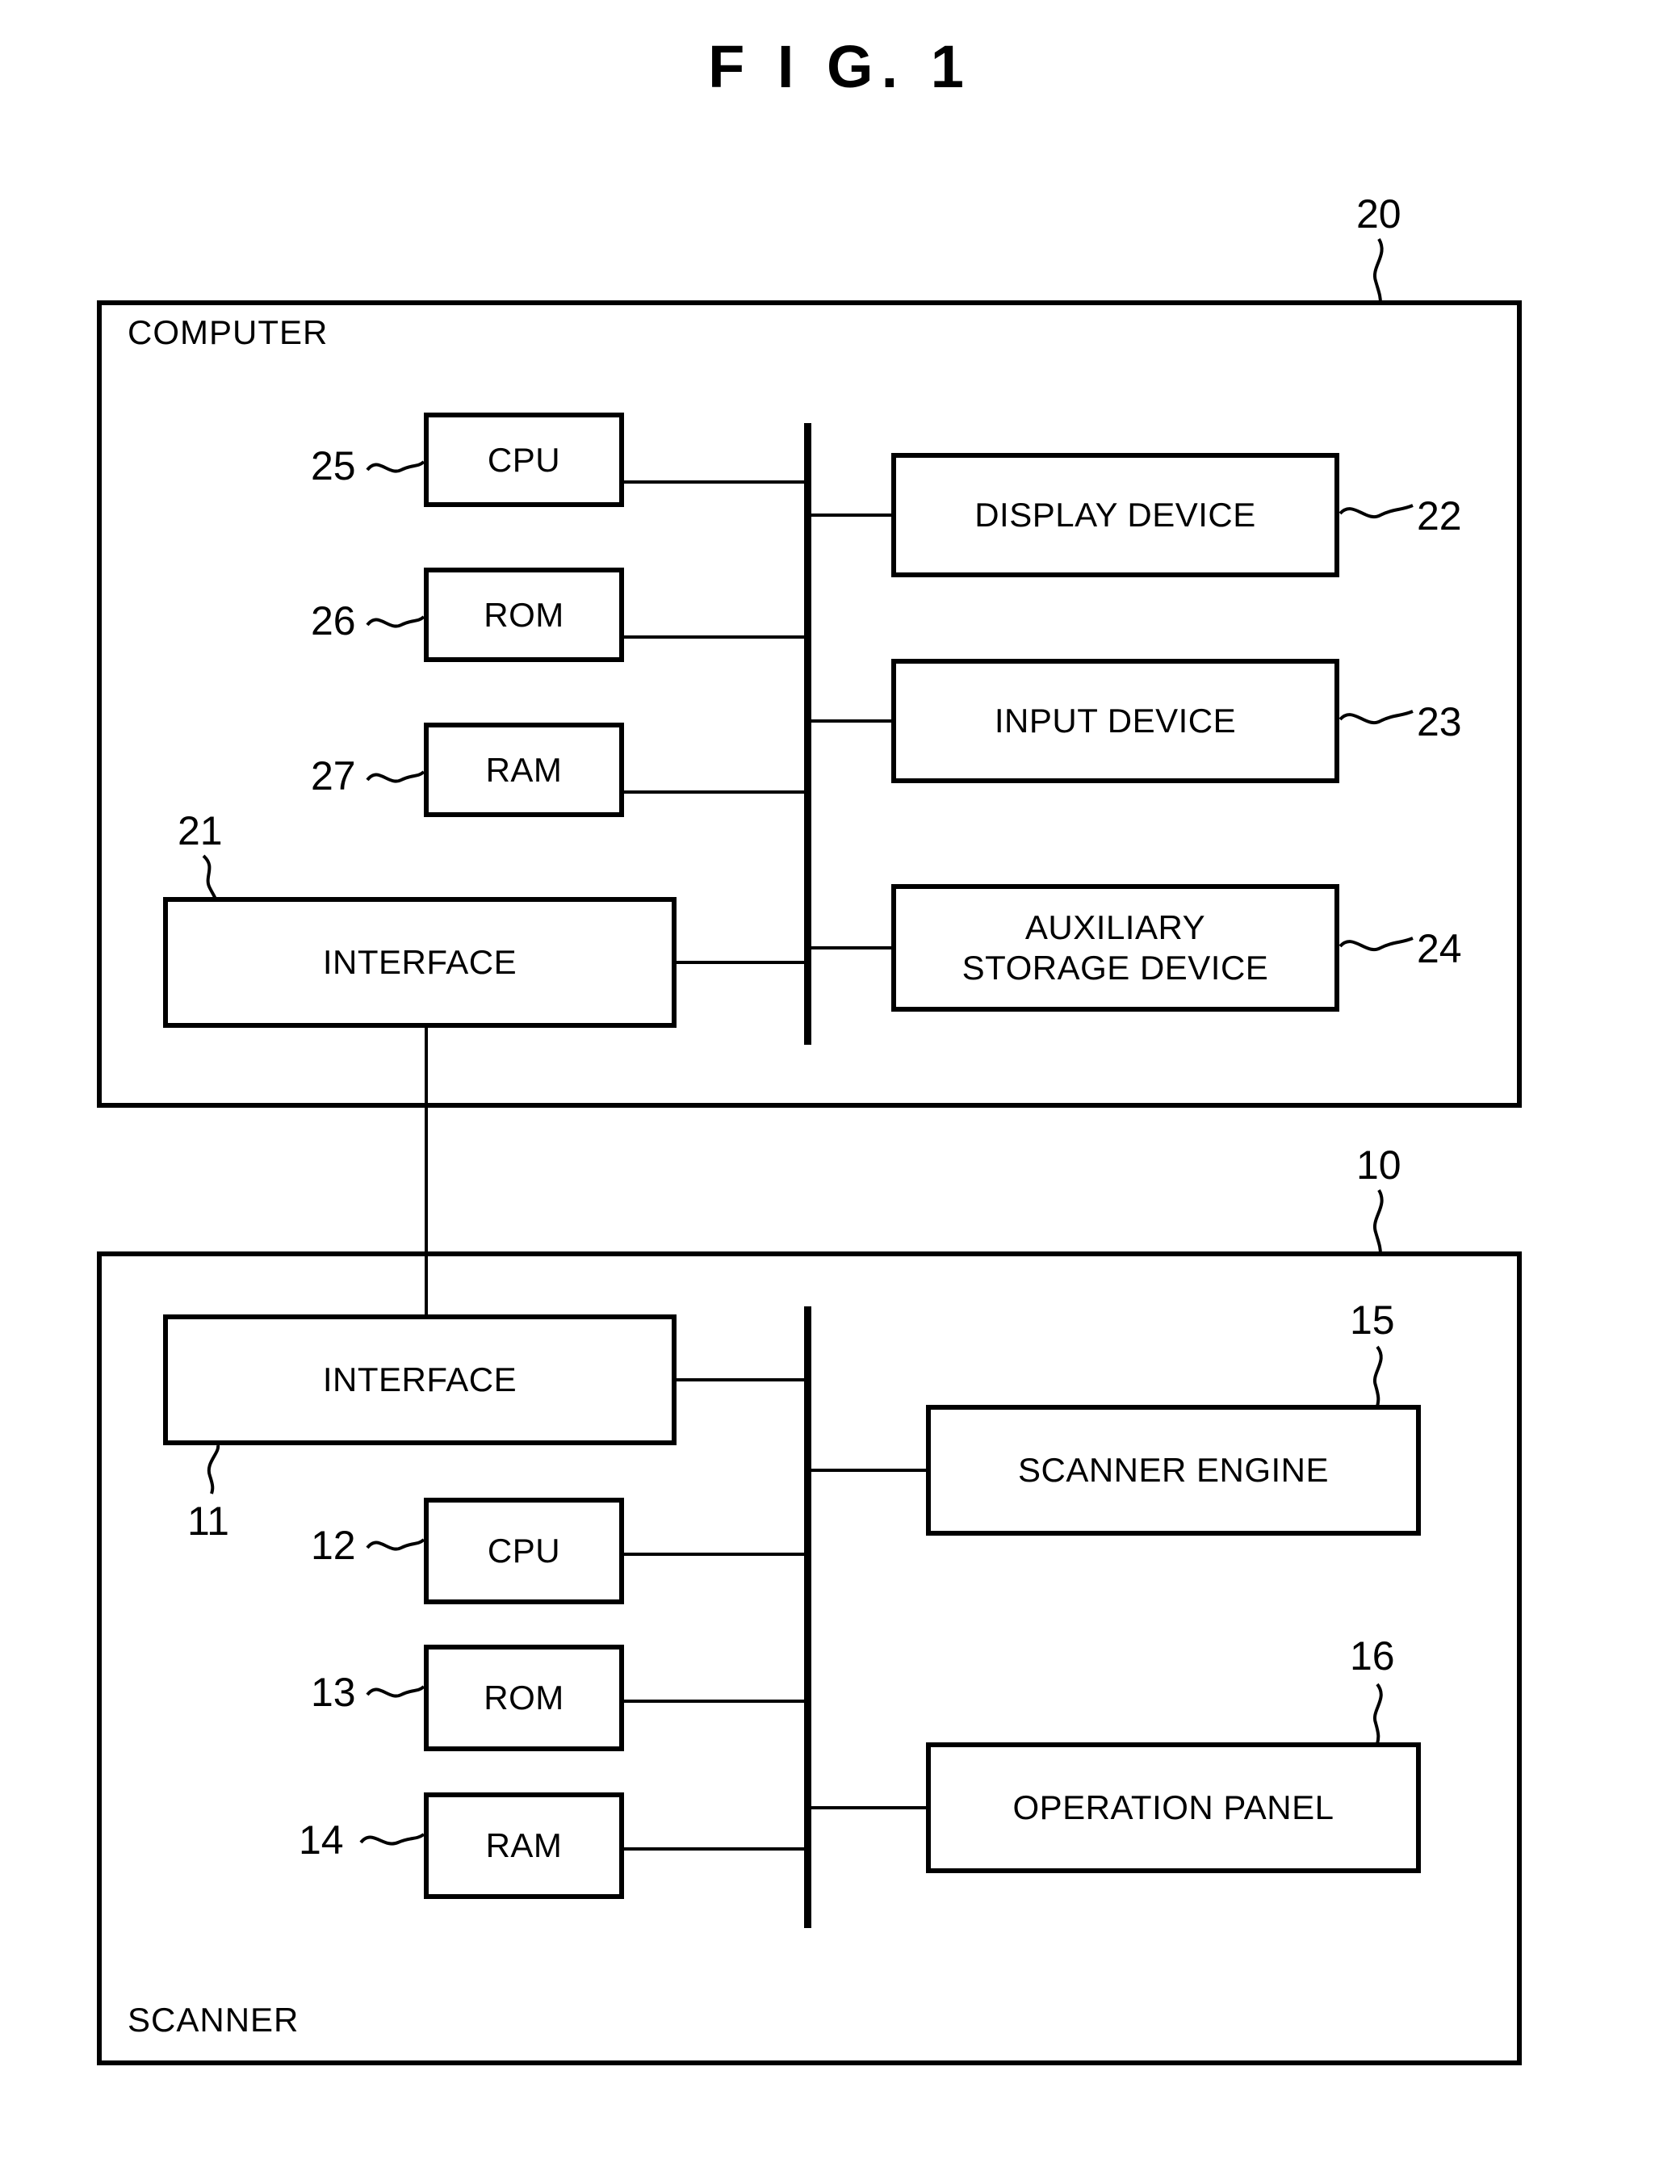 This screenshot has height=2184, width=1680. Describe the element at coordinates (1372, 1656) in the screenshot. I see `reference-numeral-16: 16` at that location.